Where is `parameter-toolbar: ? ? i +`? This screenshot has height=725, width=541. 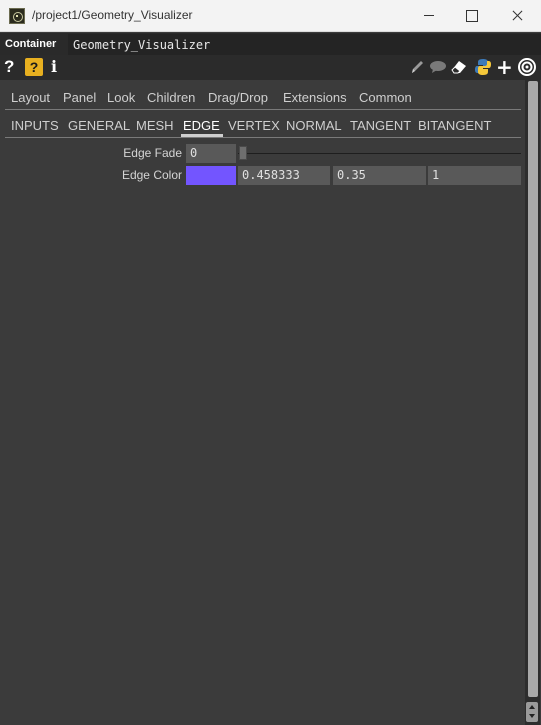 parameter-toolbar: ? ? i + is located at coordinates (270, 67).